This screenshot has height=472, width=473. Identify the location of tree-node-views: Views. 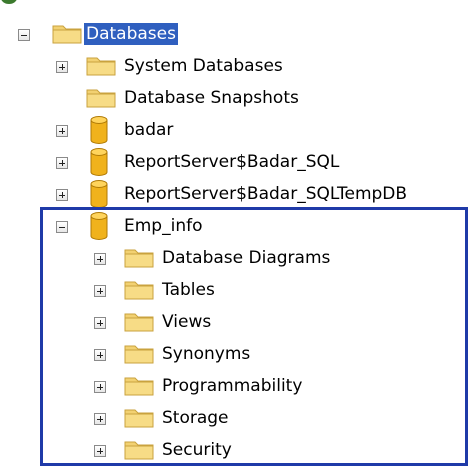
(236, 322).